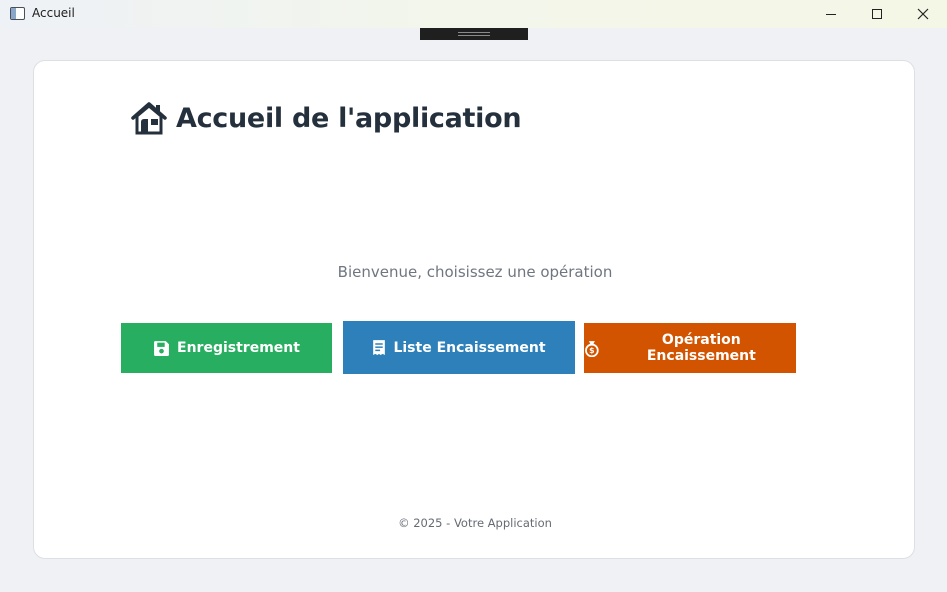 This screenshot has height=592, width=947. I want to click on money-bag-icon: $, so click(592, 348).